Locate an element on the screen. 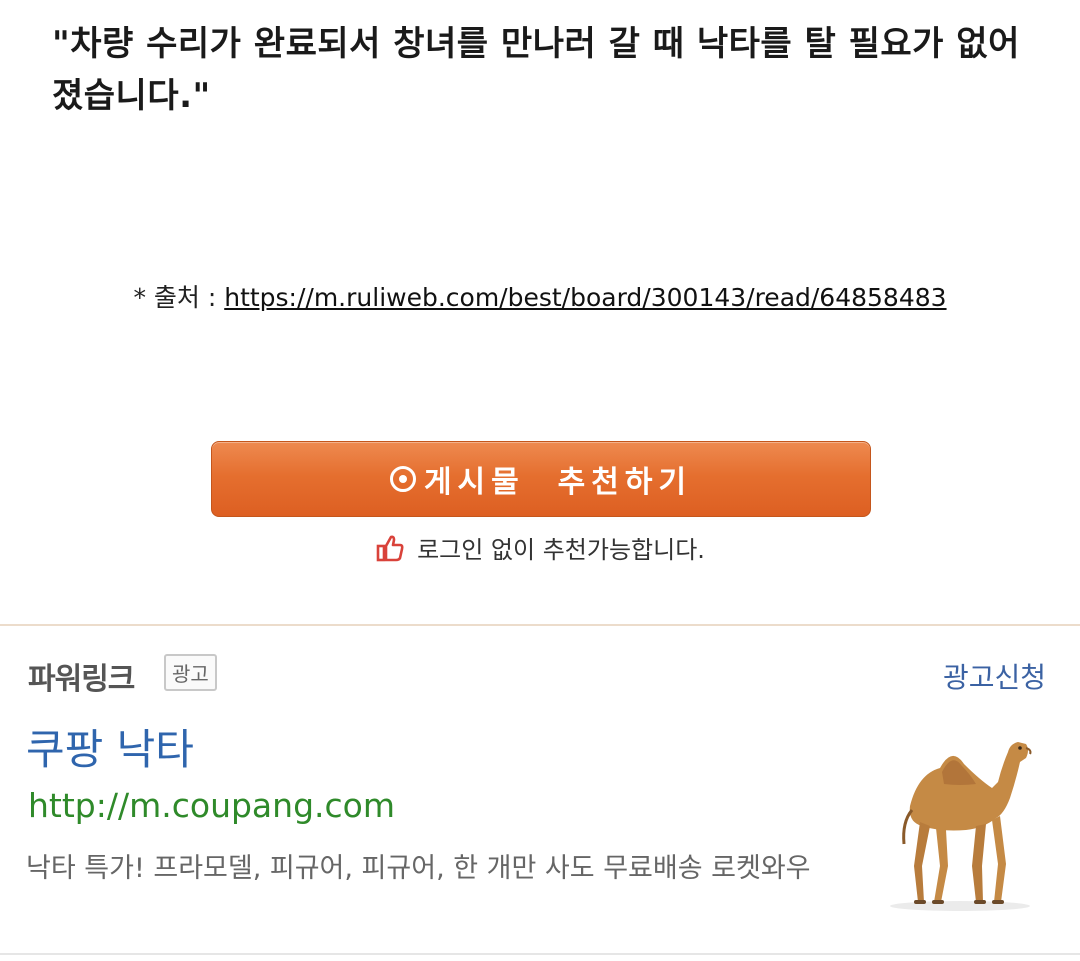 This screenshot has height=961, width=1080. ad-title-link: 쿠팡 낙타 is located at coordinates (110, 746).